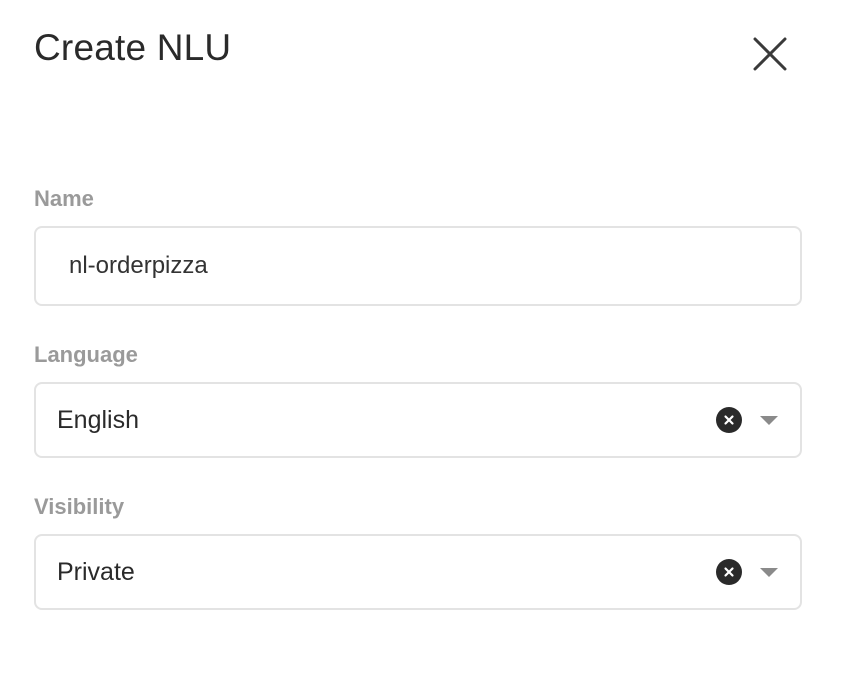  Describe the element at coordinates (79, 506) in the screenshot. I see `visibility-label: Visibility` at that location.